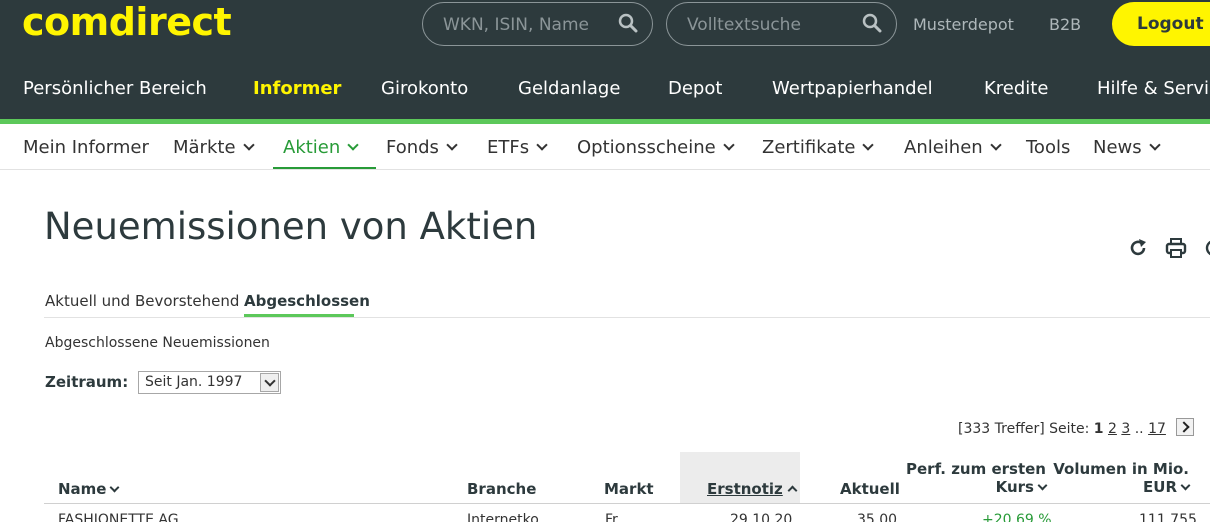 Image resolution: width=1210 pixels, height=522 pixels. Describe the element at coordinates (627, 304) in the screenshot. I see `tab-bar: Aktuell und Bevorstehend Abgeschlossen` at that location.